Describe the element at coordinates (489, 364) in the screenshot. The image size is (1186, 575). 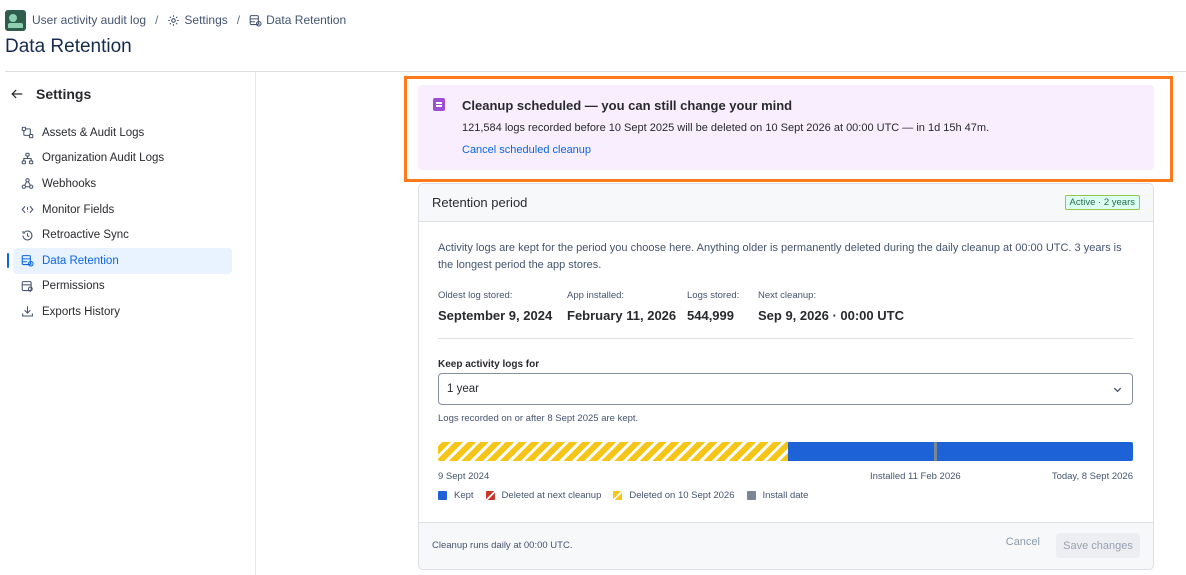
I see `keep-logs-label: Keep activity logs for` at that location.